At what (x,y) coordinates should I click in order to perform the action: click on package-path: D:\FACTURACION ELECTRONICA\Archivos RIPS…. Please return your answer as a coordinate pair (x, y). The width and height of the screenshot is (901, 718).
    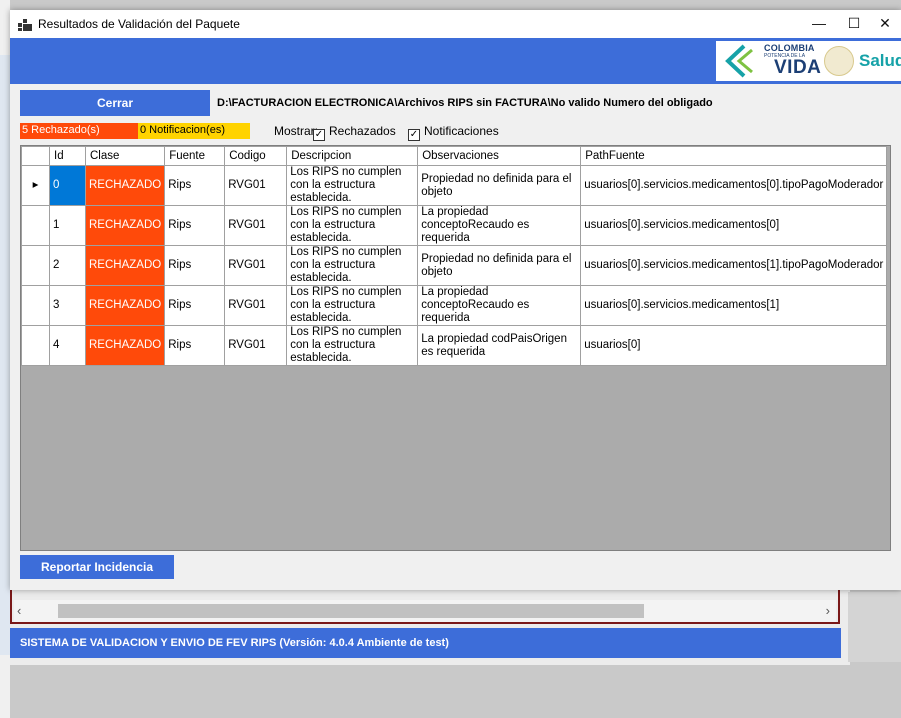
    Looking at the image, I should click on (465, 103).